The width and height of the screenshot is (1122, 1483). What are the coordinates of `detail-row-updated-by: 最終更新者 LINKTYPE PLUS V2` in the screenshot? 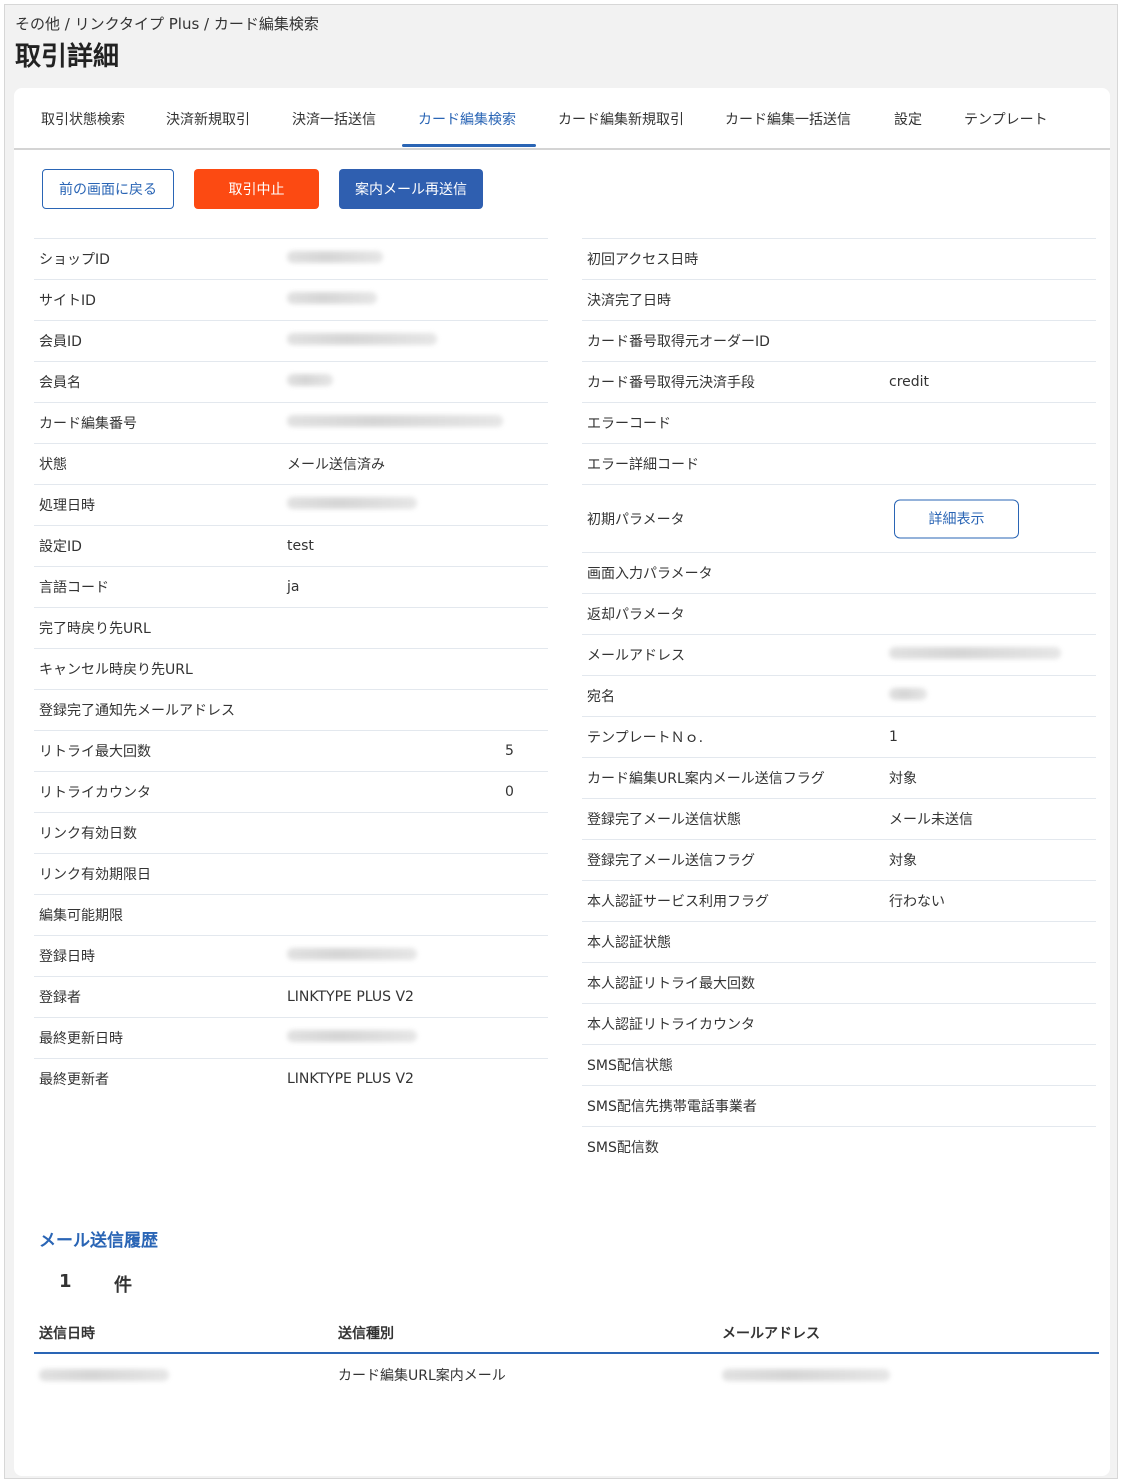 It's located at (291, 1078).